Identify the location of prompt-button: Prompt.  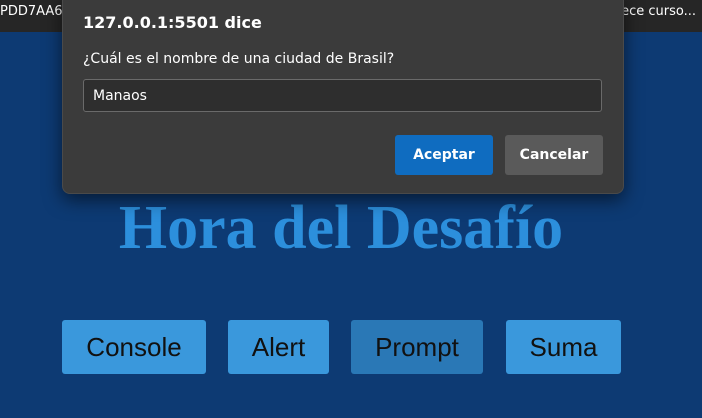
(417, 347).